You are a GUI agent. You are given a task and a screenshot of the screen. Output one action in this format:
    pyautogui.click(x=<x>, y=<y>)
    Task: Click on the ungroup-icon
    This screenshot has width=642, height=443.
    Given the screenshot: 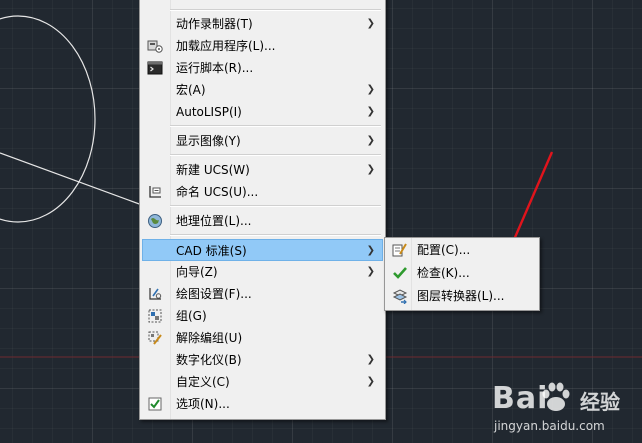 What is the action you would take?
    pyautogui.click(x=155, y=338)
    